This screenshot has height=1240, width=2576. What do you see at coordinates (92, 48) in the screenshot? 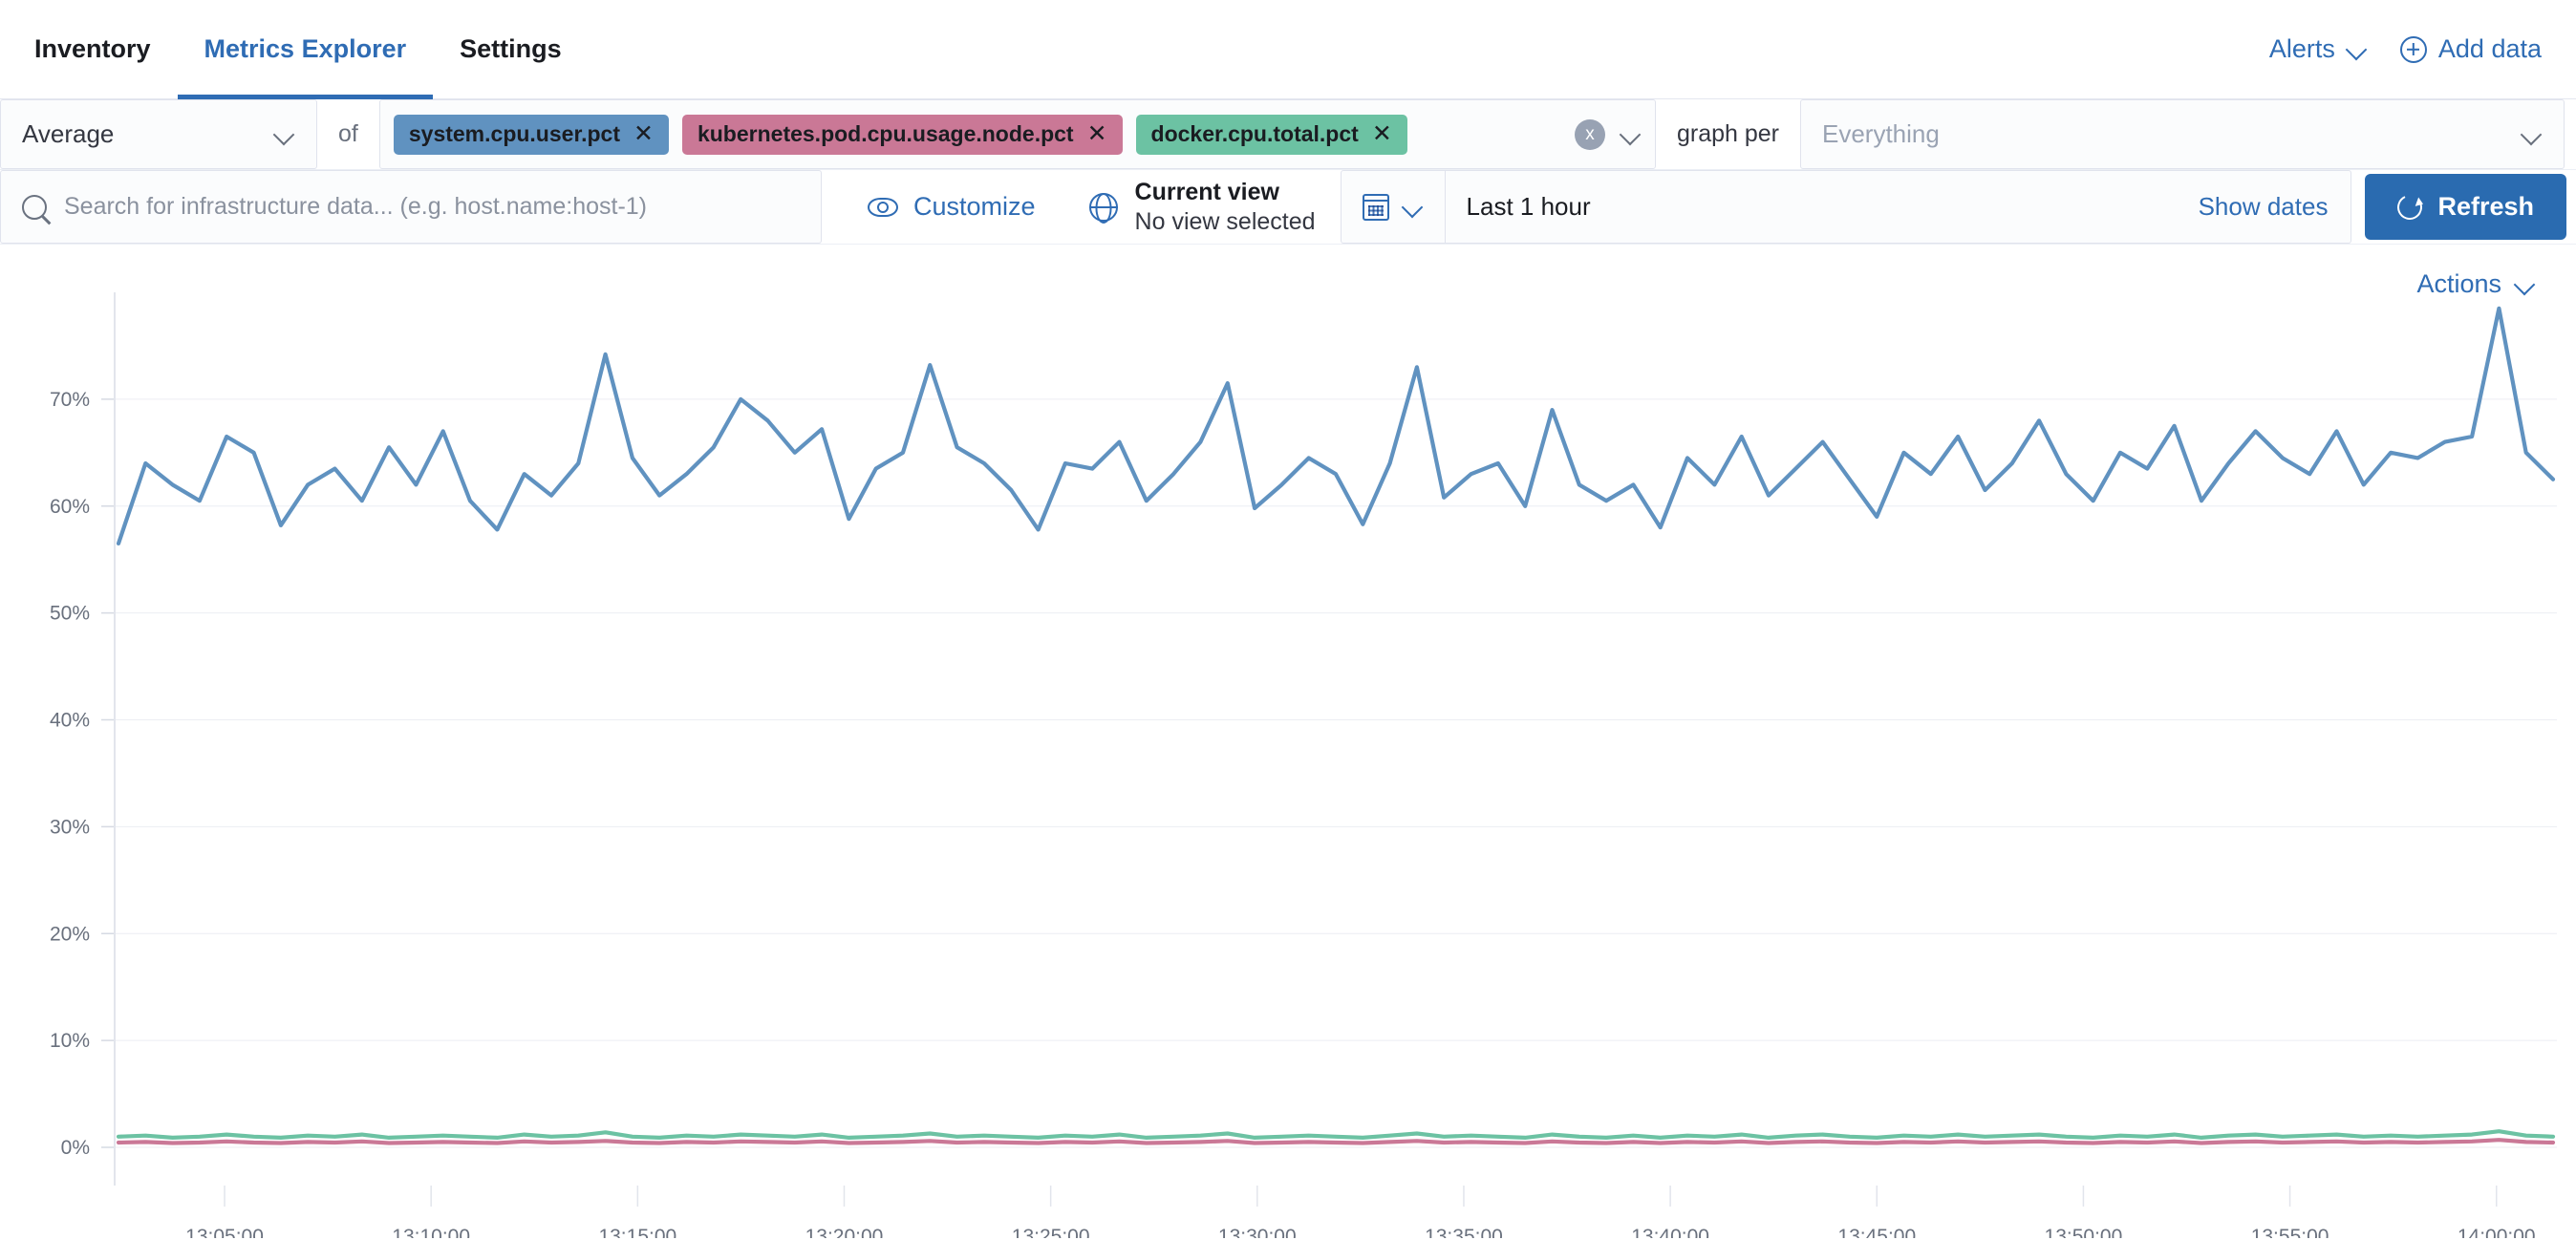
I see `tab-inventory-label: Inventory` at bounding box center [92, 48].